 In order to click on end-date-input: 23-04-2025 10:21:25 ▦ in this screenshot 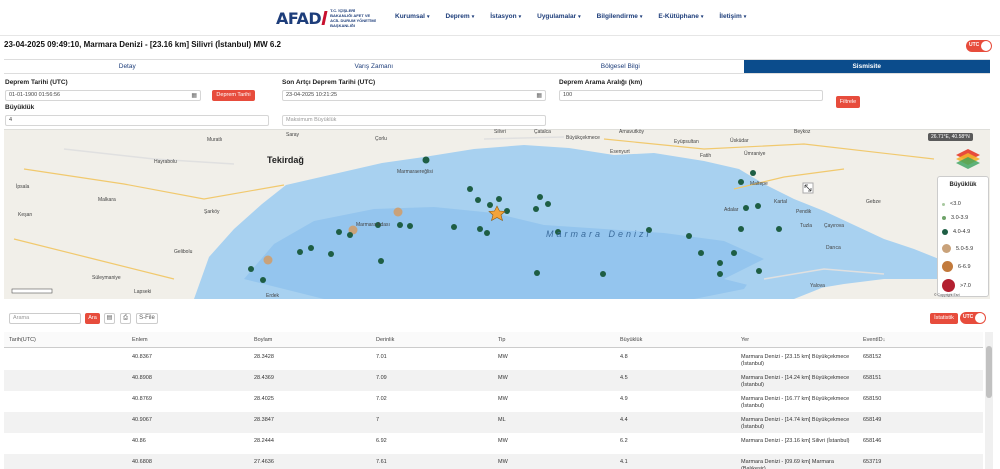, I will do `click(414, 95)`.